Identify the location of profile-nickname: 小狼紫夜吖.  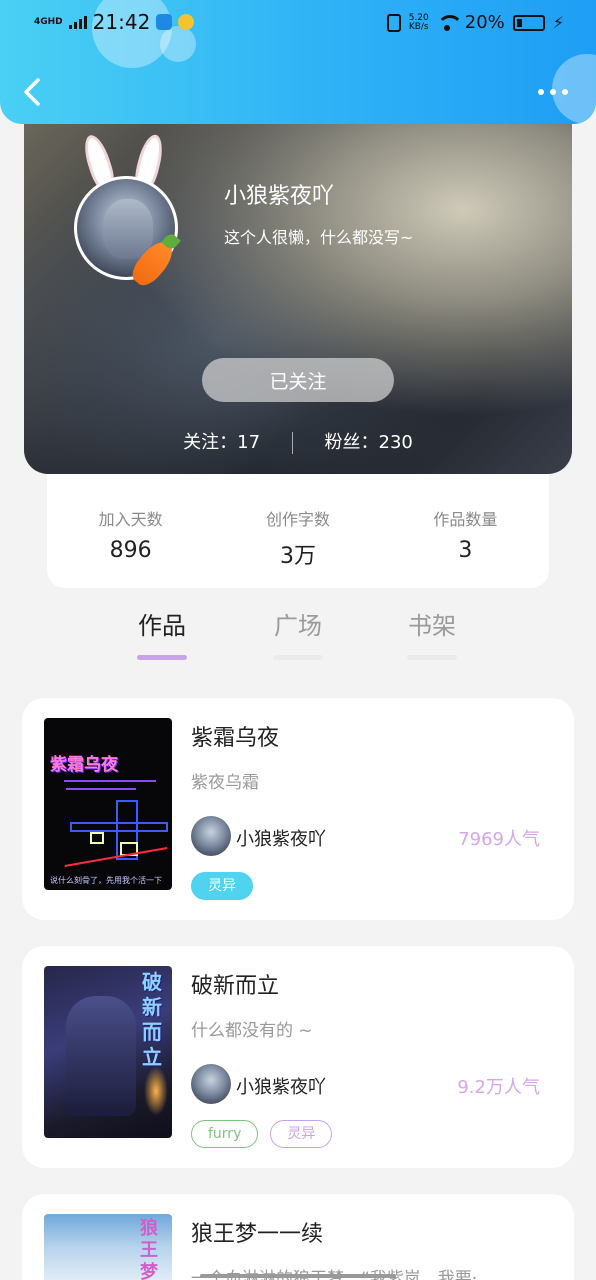
(279, 196).